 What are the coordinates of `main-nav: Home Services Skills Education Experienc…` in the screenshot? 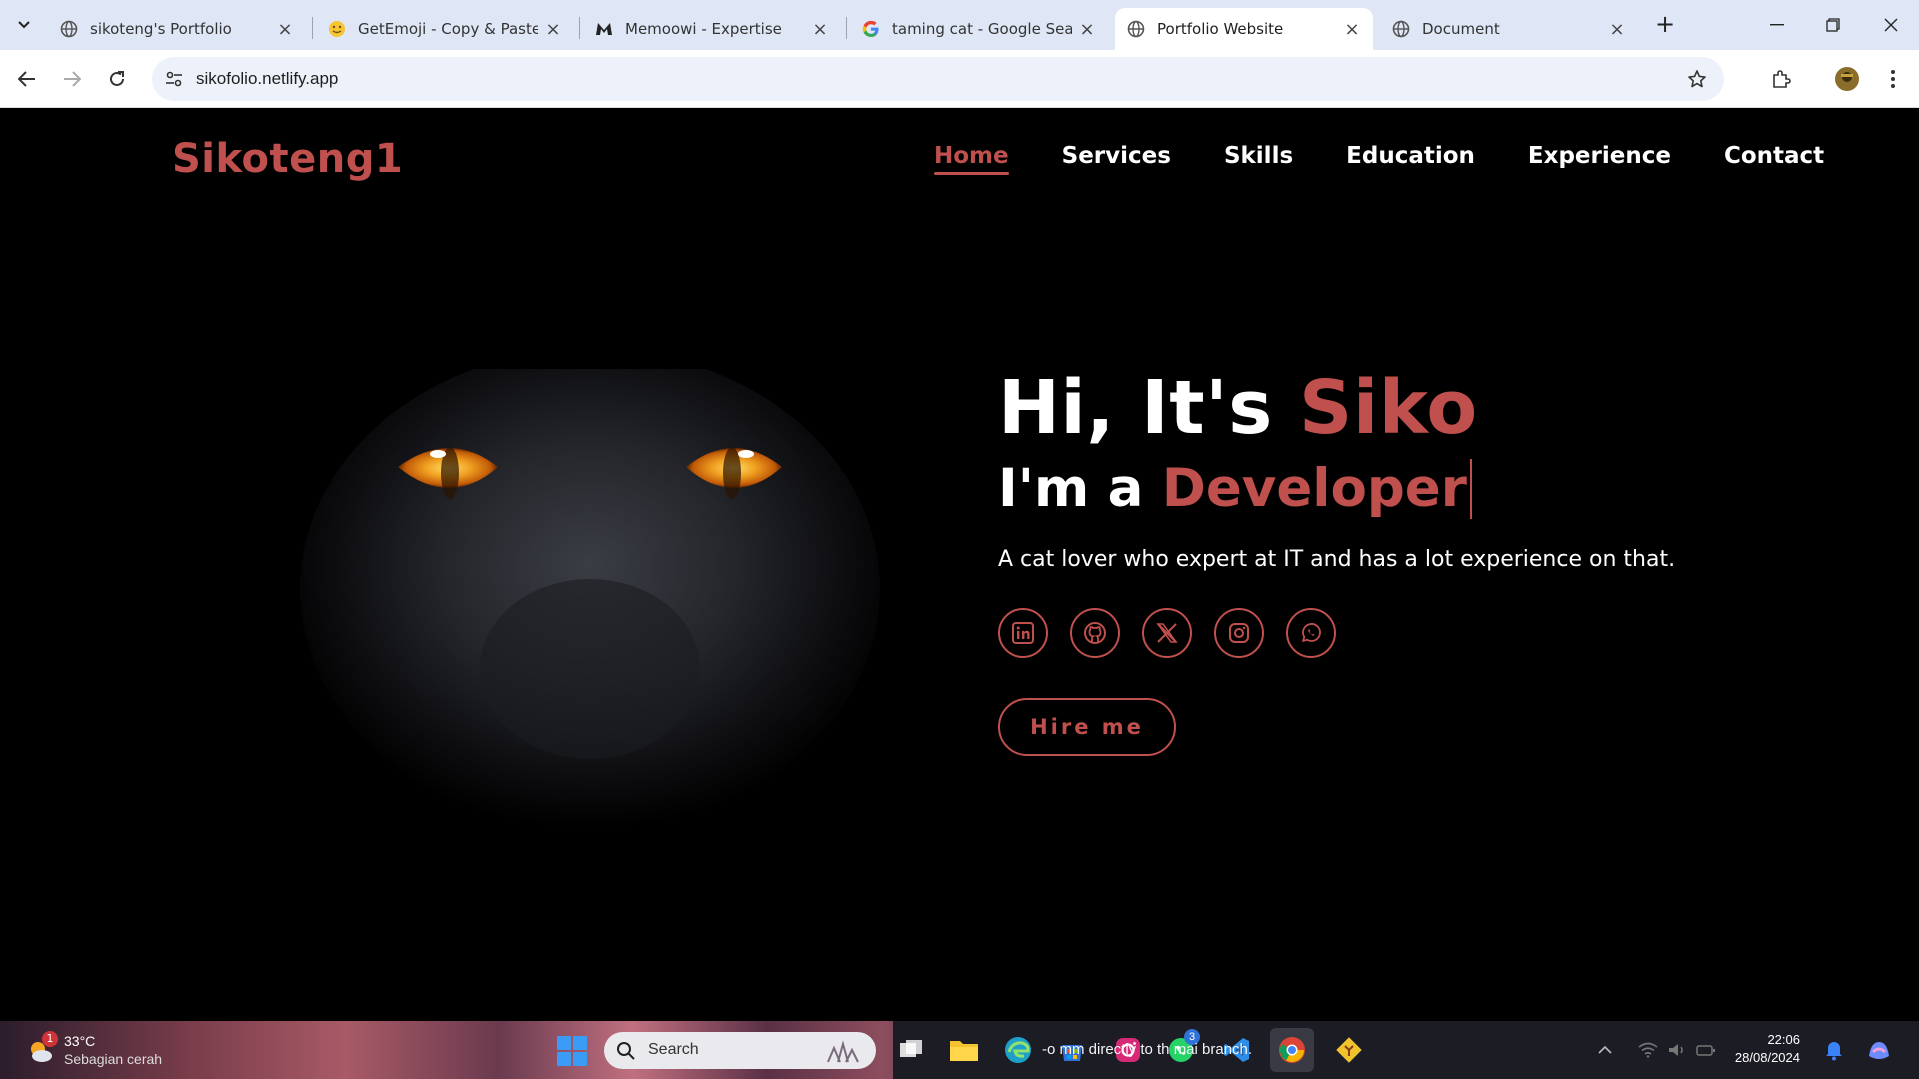 It's located at (1379, 159).